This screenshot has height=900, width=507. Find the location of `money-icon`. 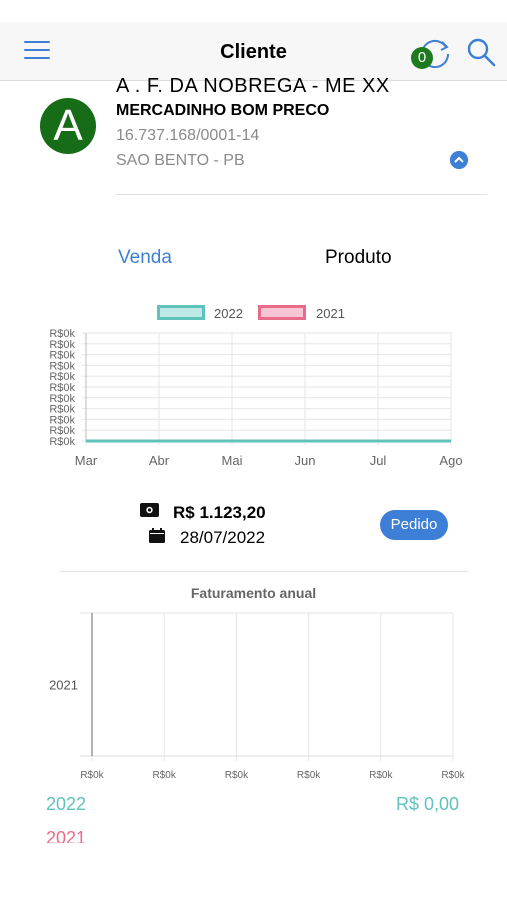

money-icon is located at coordinates (149, 510).